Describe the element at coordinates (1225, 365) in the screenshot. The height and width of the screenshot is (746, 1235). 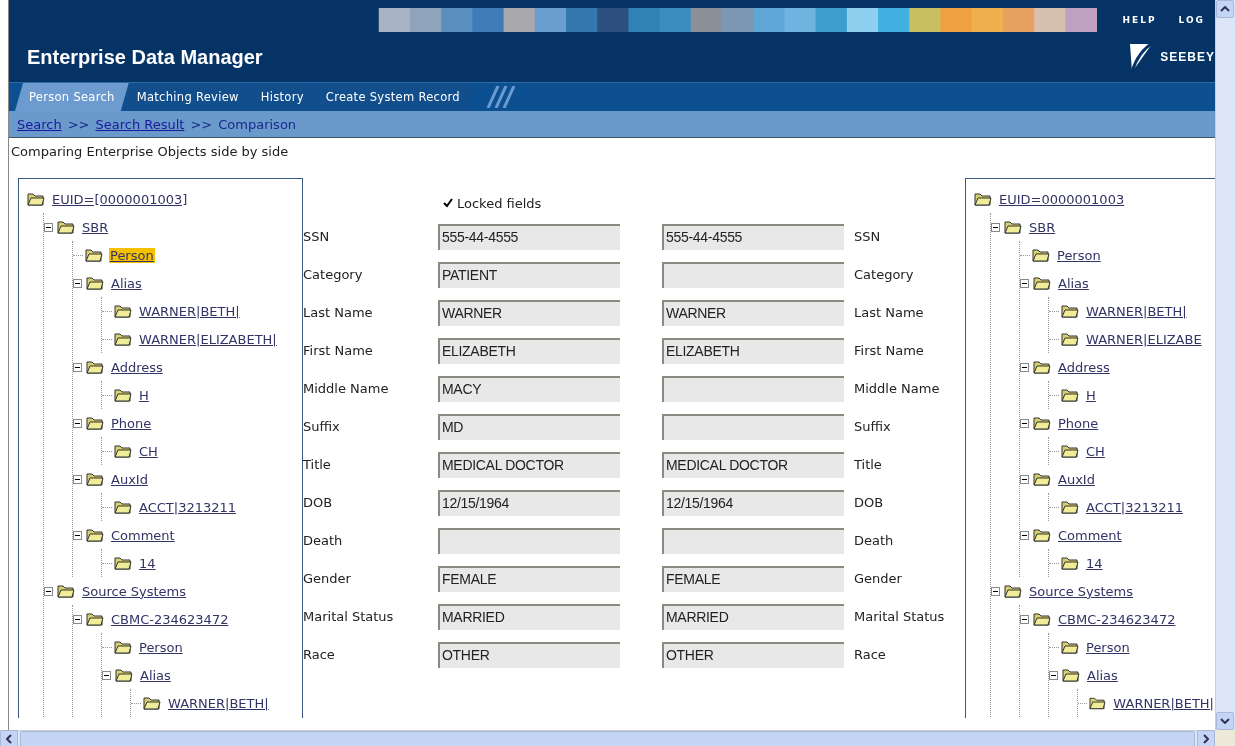
I see `vertical-scrollbar` at that location.